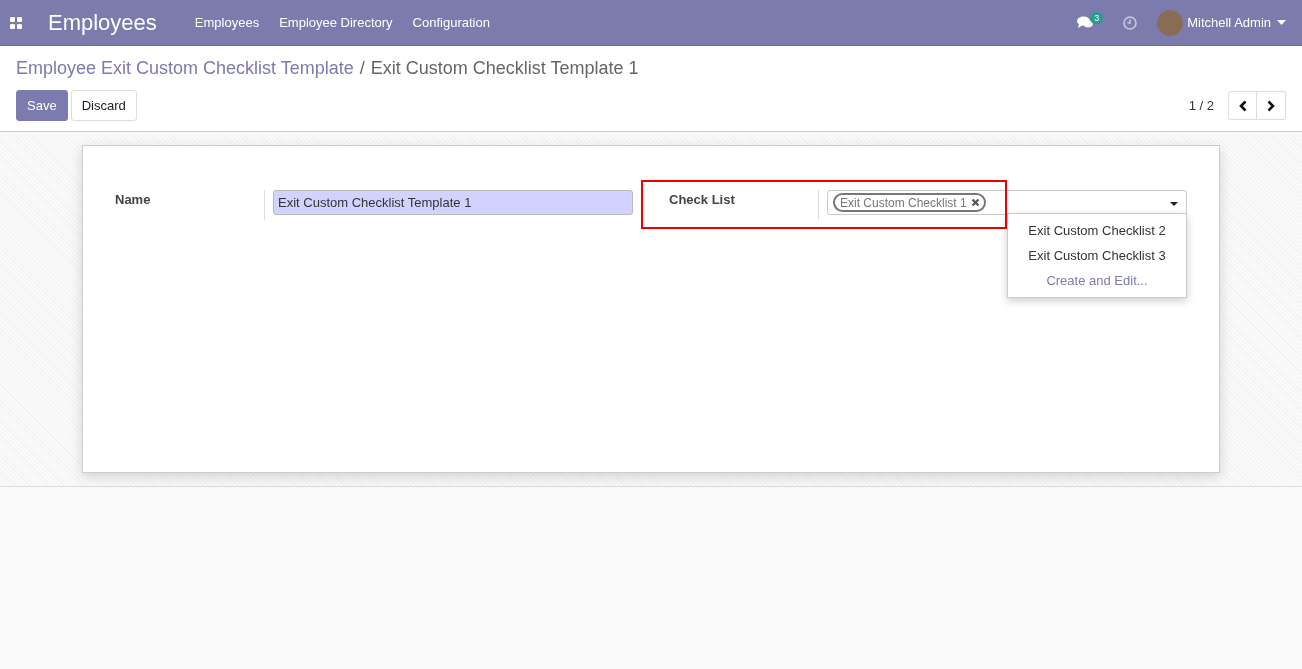 This screenshot has height=669, width=1302. What do you see at coordinates (190, 205) in the screenshot?
I see `field-label: Name` at bounding box center [190, 205].